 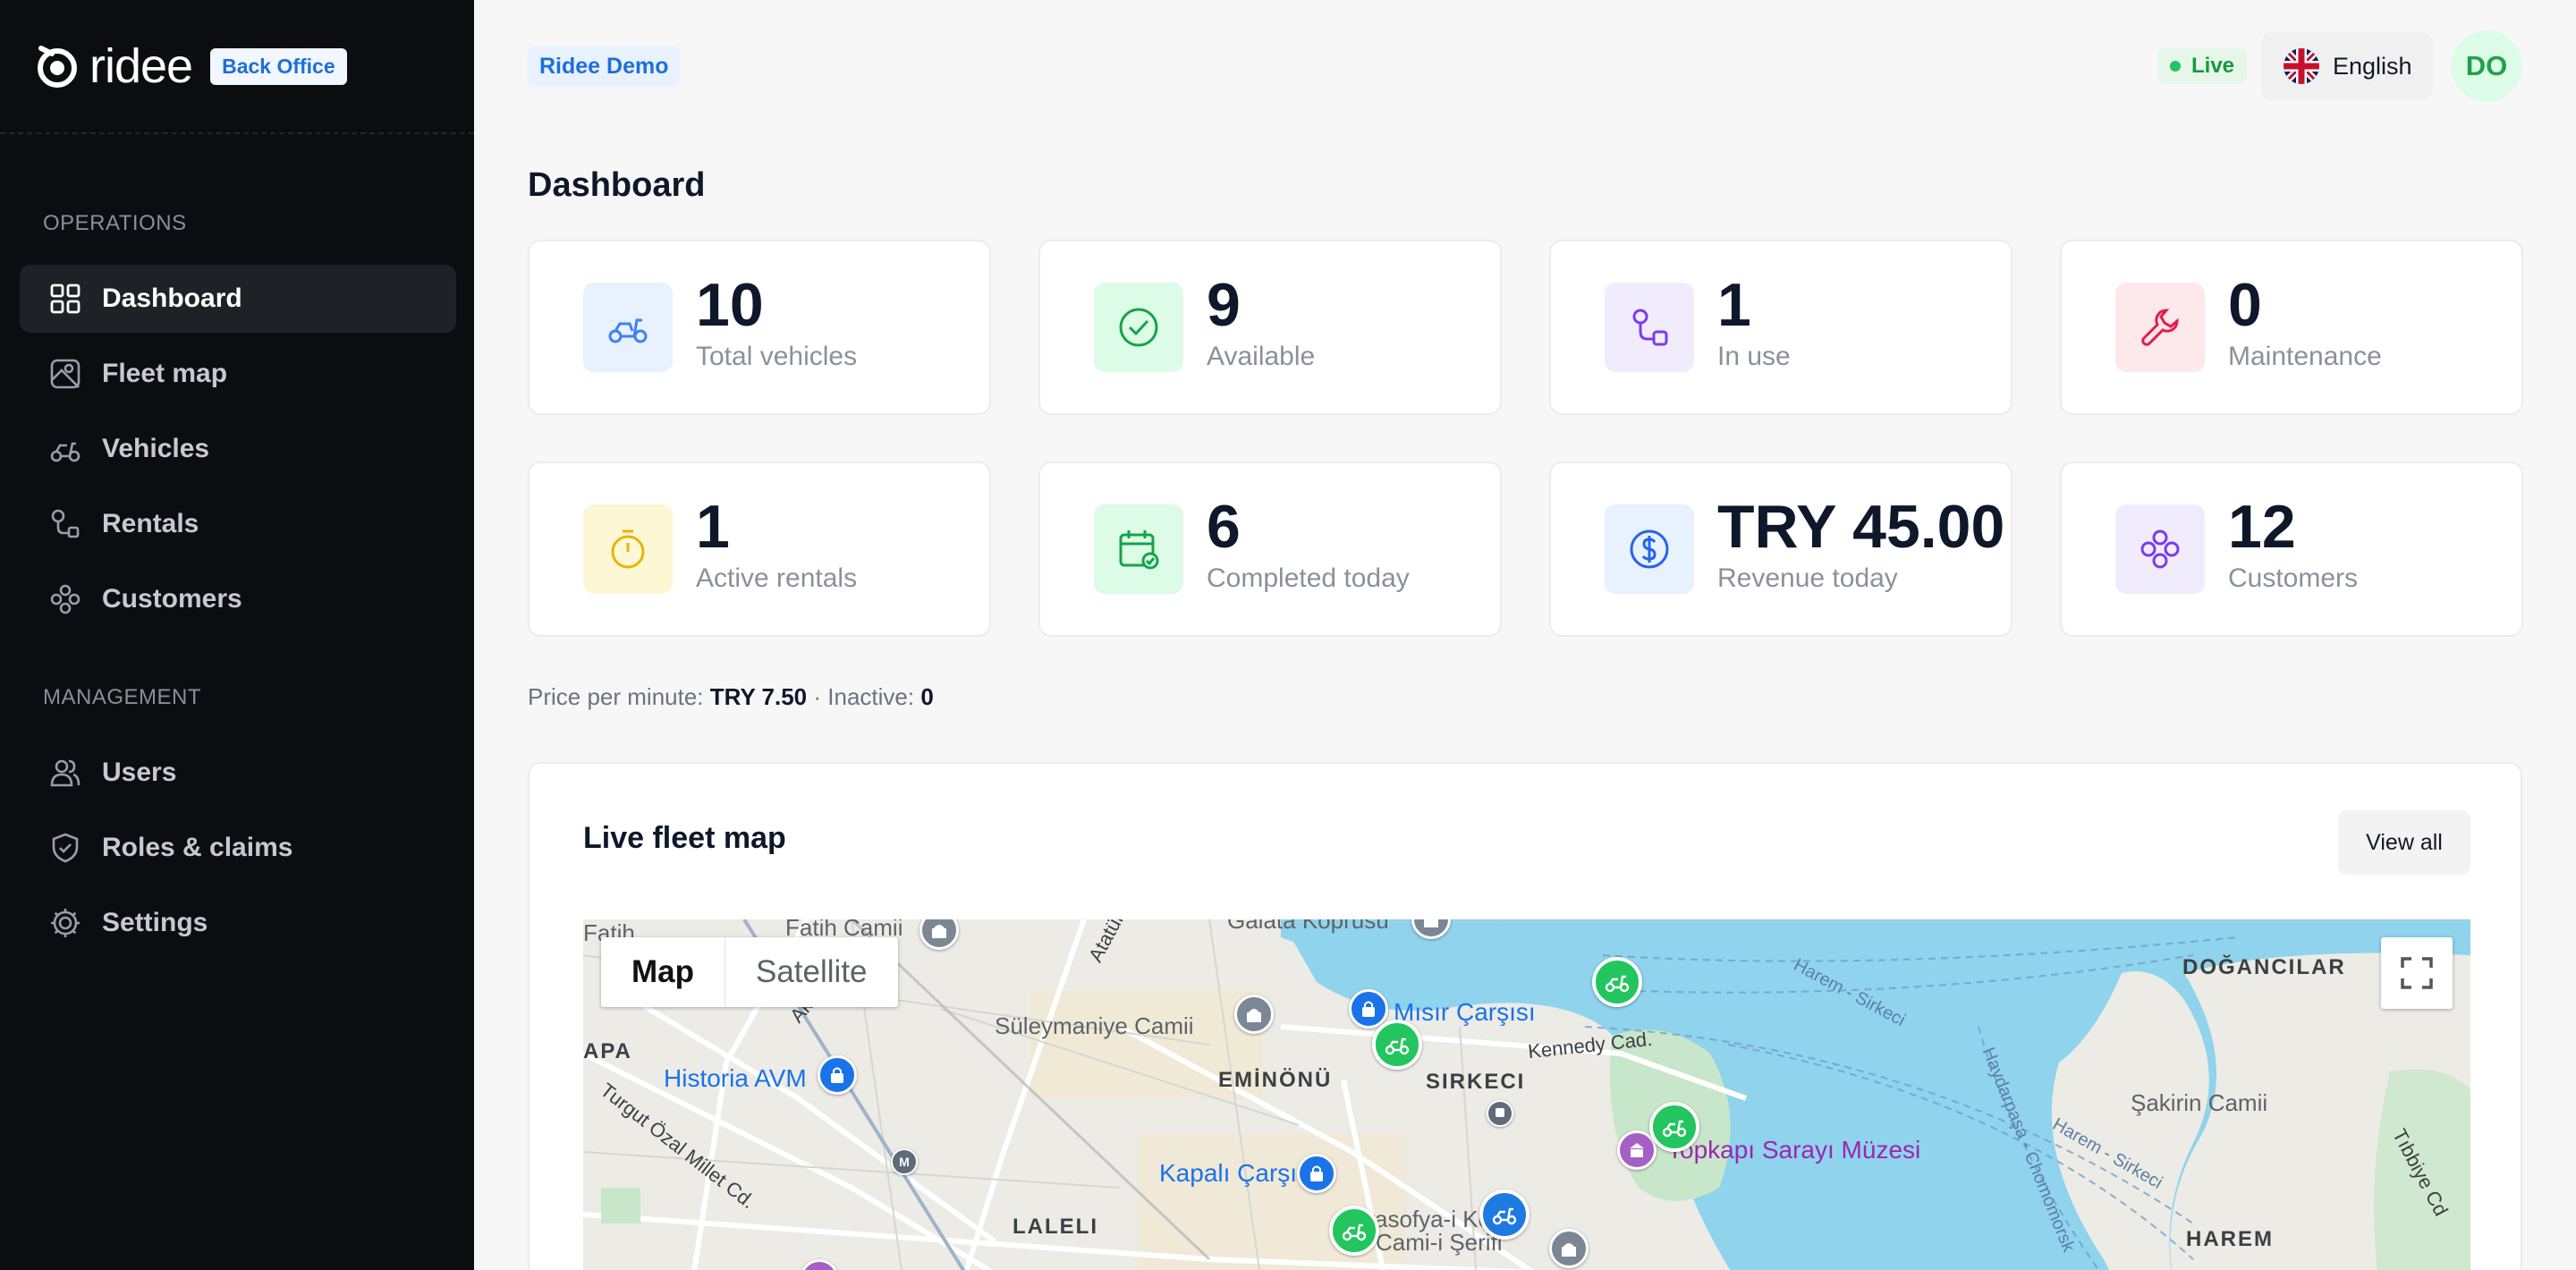 I want to click on map-label: DOĞANCILAR, so click(x=2264, y=967).